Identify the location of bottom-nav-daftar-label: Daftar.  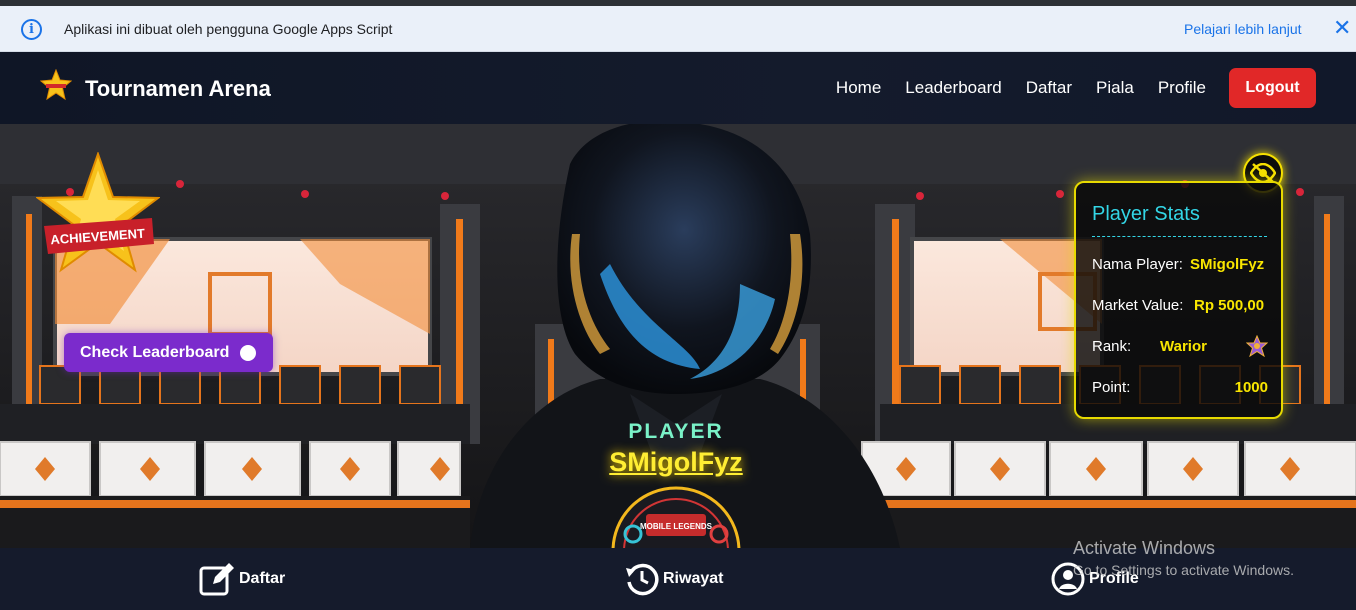
(262, 578).